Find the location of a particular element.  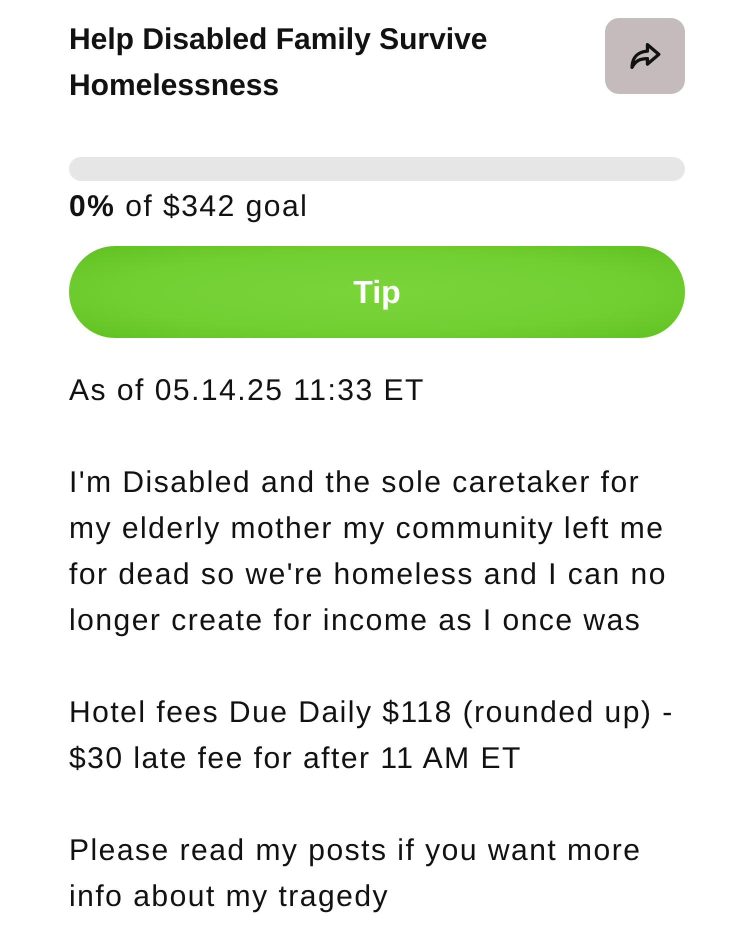

tip-button: Tip is located at coordinates (377, 292).